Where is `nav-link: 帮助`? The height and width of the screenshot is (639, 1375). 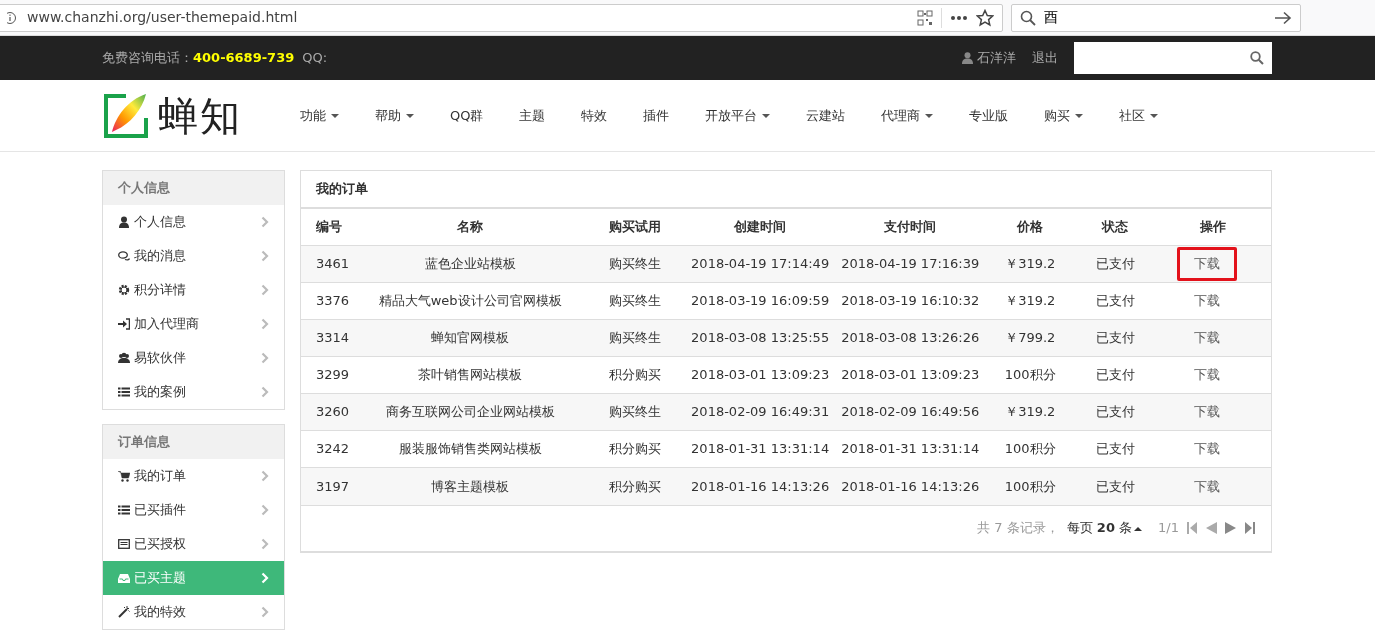
nav-link: 帮助 is located at coordinates (394, 115).